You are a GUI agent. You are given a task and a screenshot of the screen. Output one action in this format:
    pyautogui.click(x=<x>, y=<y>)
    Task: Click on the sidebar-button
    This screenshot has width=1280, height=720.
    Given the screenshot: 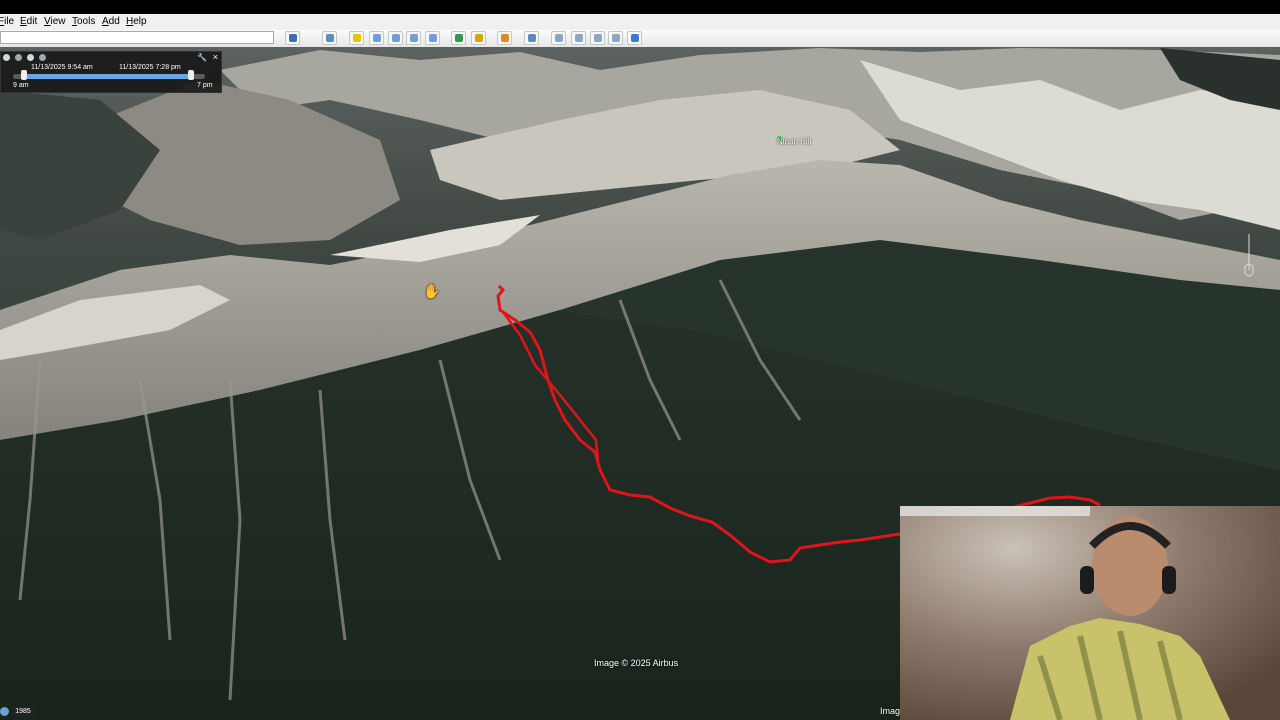 What is the action you would take?
    pyautogui.click(x=329, y=38)
    